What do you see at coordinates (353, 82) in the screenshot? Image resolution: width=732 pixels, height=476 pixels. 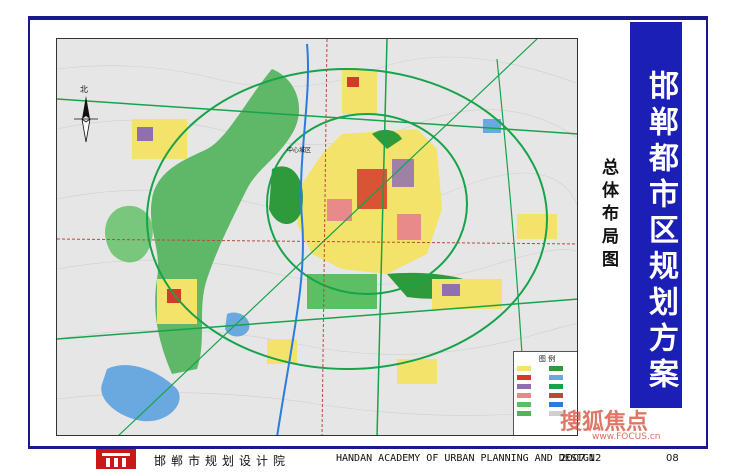 I see `town-north-core` at bounding box center [353, 82].